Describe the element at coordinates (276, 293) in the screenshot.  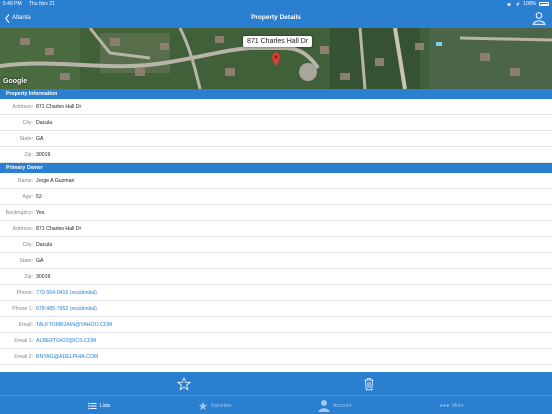
I see `table-row: Phone: 770-564-0416 (residential)` at that location.